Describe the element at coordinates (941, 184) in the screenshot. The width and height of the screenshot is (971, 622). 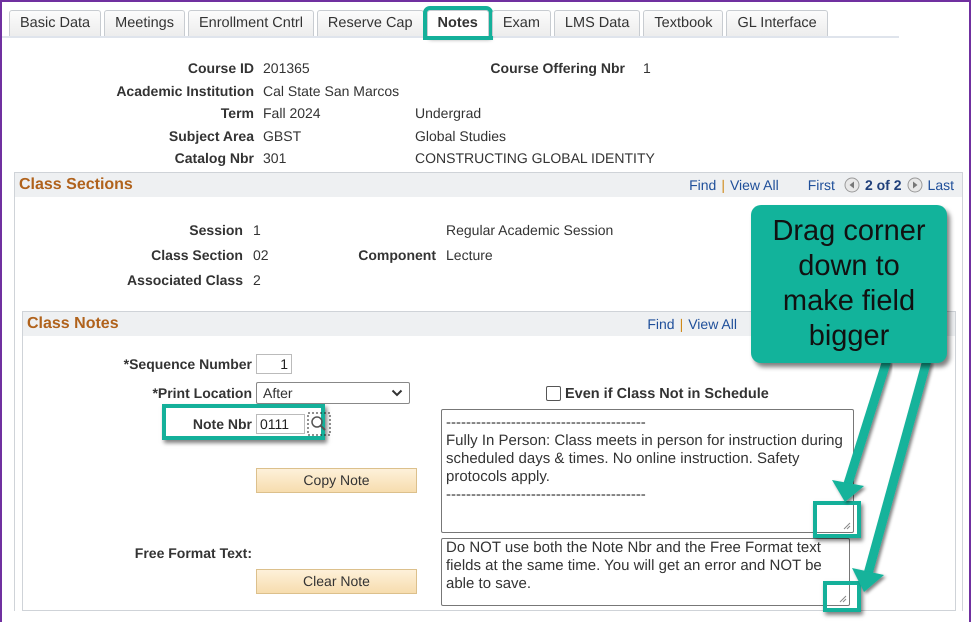
I see `last-link: Last` at that location.